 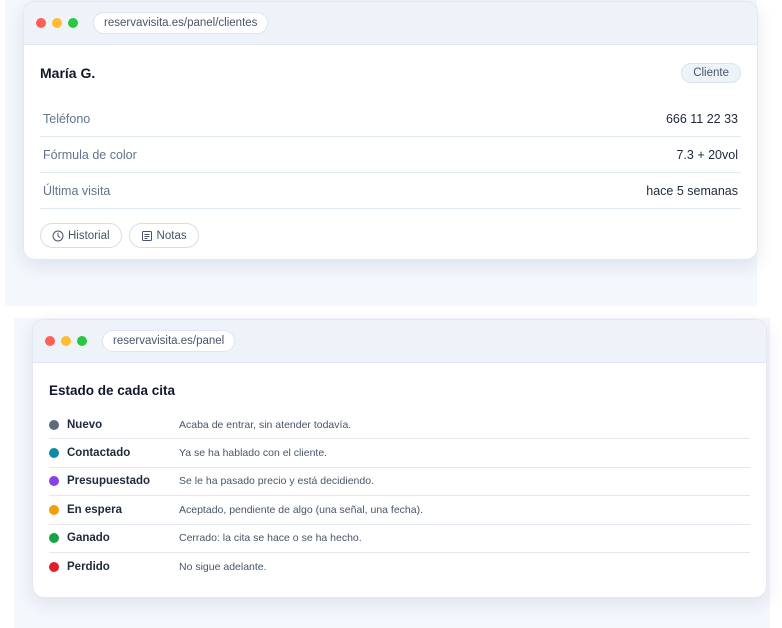 I want to click on address-bar: reservavisita.es/panel, so click(x=169, y=341).